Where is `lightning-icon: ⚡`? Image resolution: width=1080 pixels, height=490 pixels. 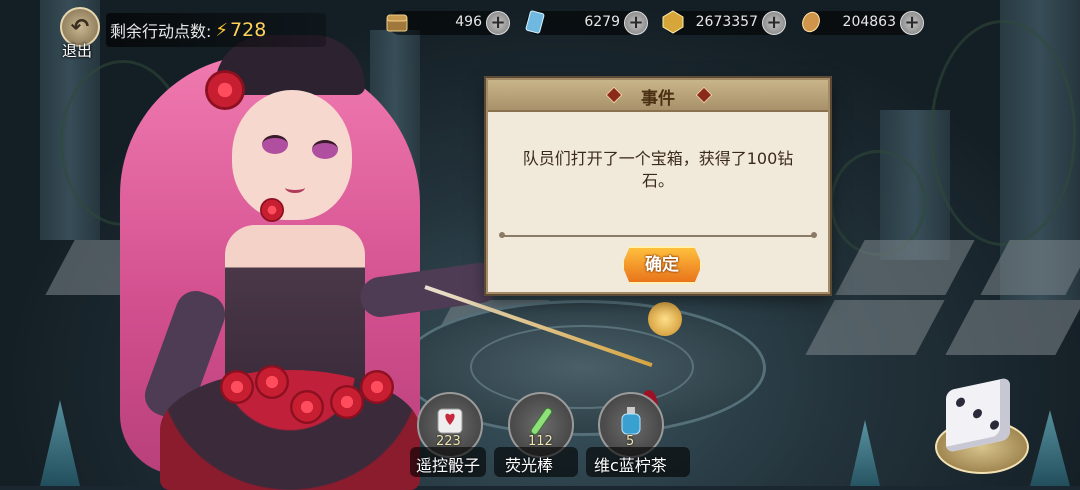 lightning-icon: ⚡ is located at coordinates (222, 30).